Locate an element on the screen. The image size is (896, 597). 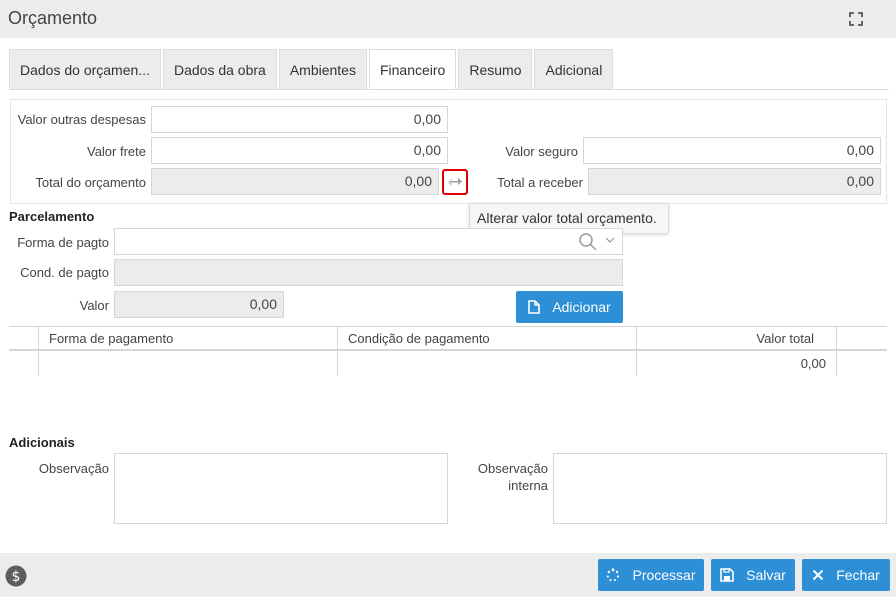
observacao-interna-label-2: interna is located at coordinates (528, 485).